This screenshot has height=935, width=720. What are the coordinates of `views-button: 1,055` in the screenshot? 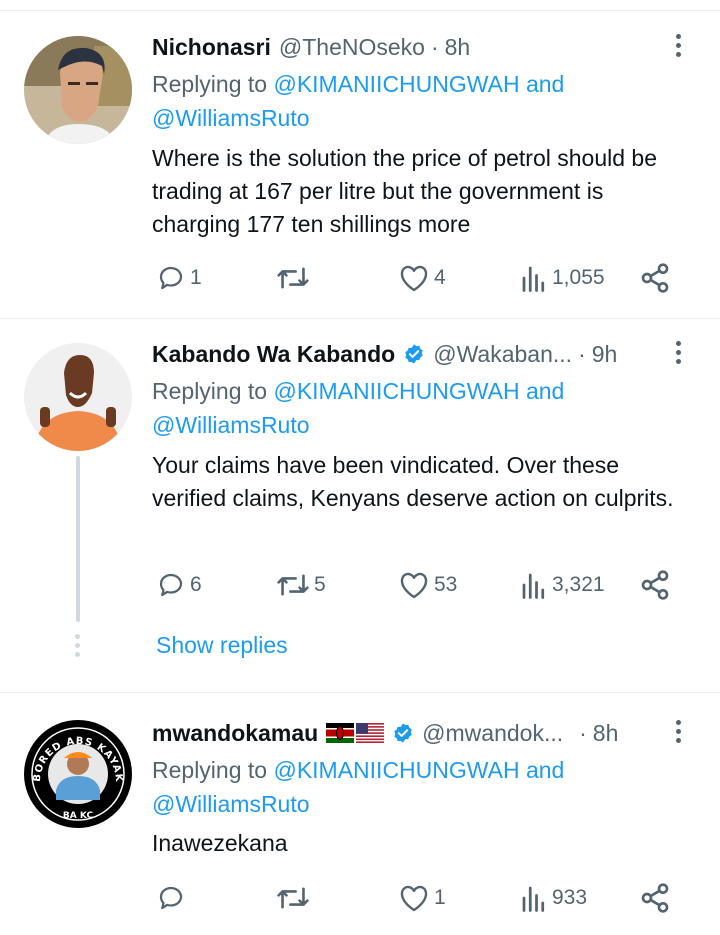 It's located at (562, 278).